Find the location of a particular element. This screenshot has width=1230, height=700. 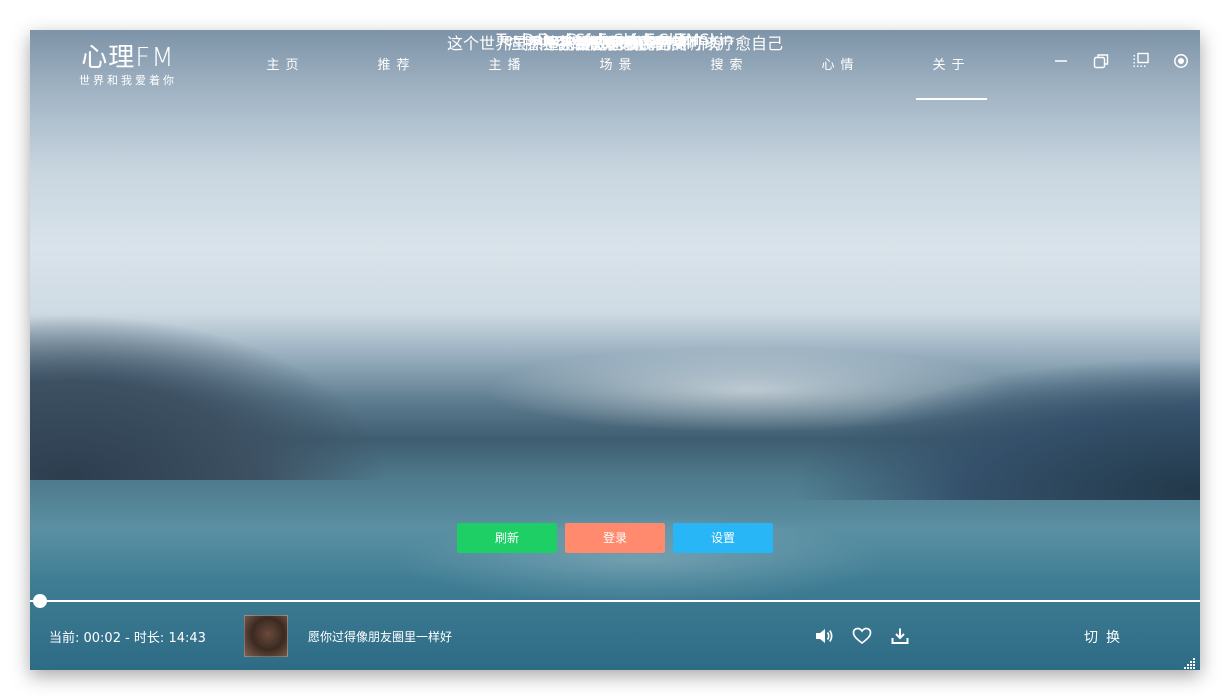

heart-icon is located at coordinates (862, 636).